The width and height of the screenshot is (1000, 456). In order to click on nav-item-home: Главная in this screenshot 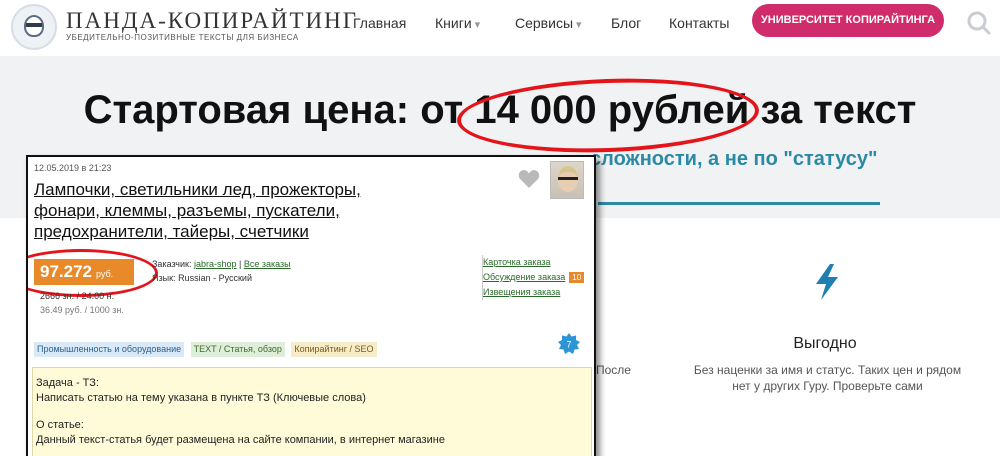, I will do `click(379, 23)`.